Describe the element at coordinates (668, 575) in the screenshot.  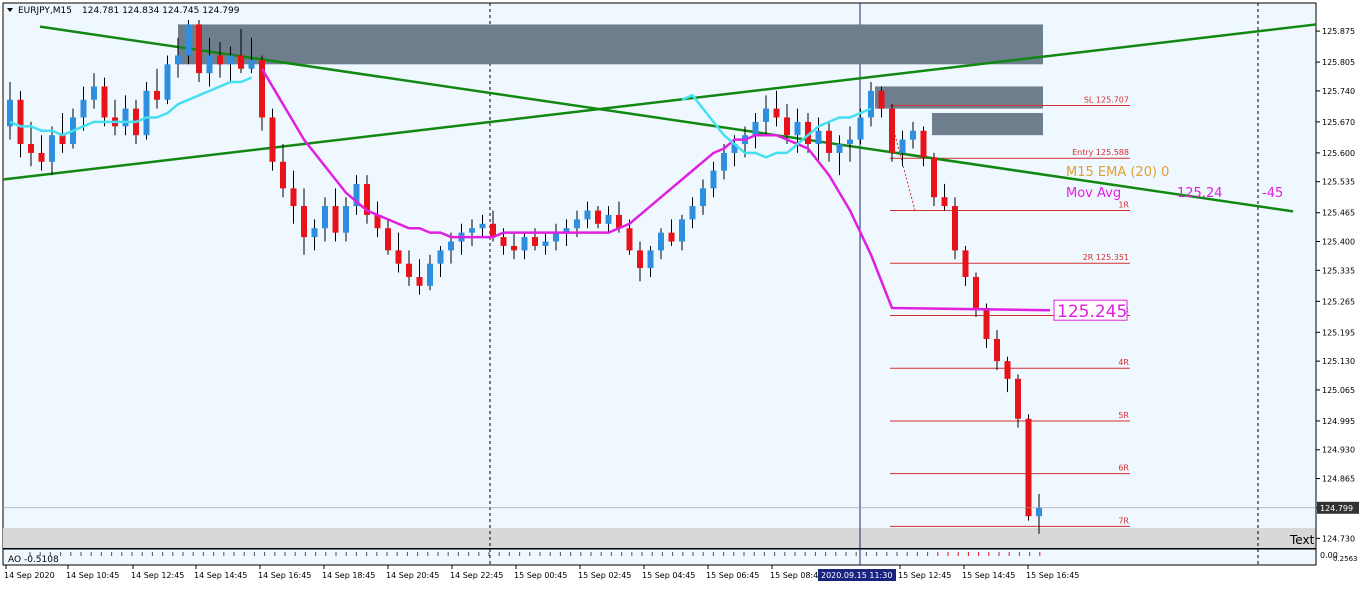
I see `x-tick-label: 15 Sep 04:45` at that location.